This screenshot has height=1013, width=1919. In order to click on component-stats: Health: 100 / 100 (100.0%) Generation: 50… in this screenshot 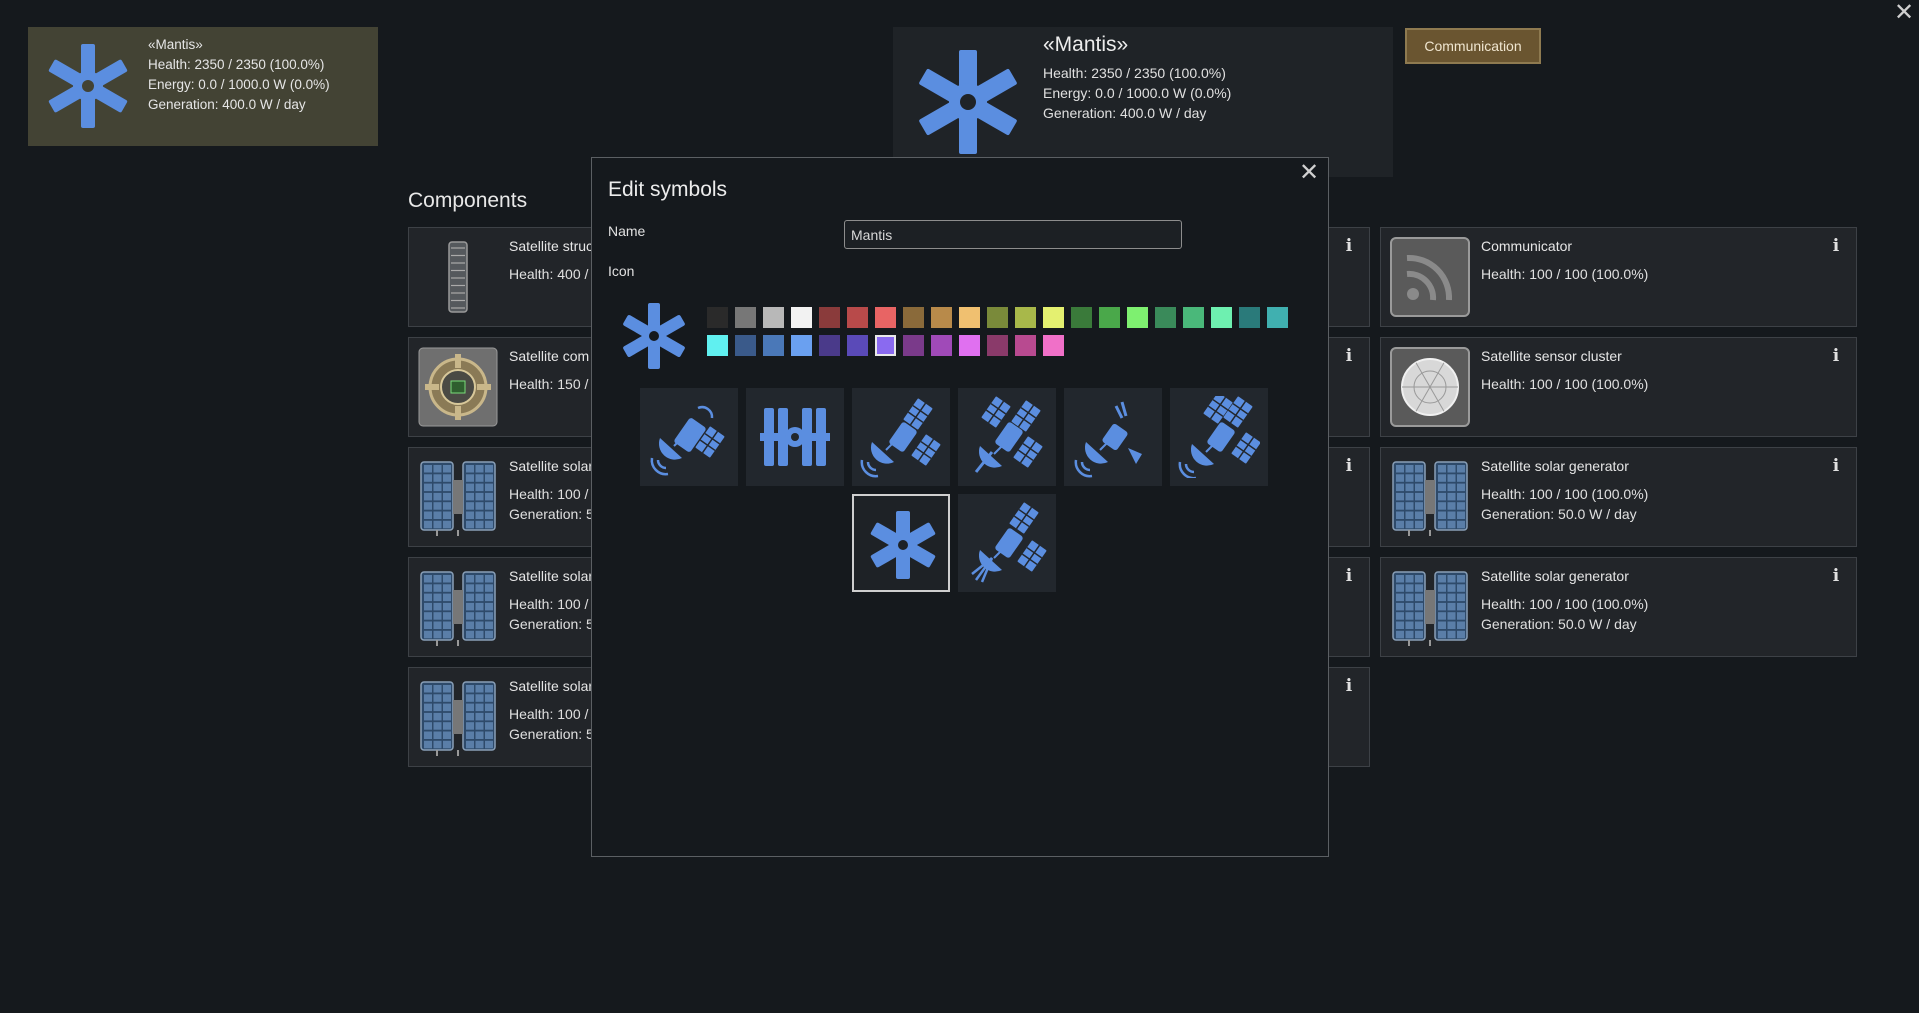, I will do `click(1564, 614)`.